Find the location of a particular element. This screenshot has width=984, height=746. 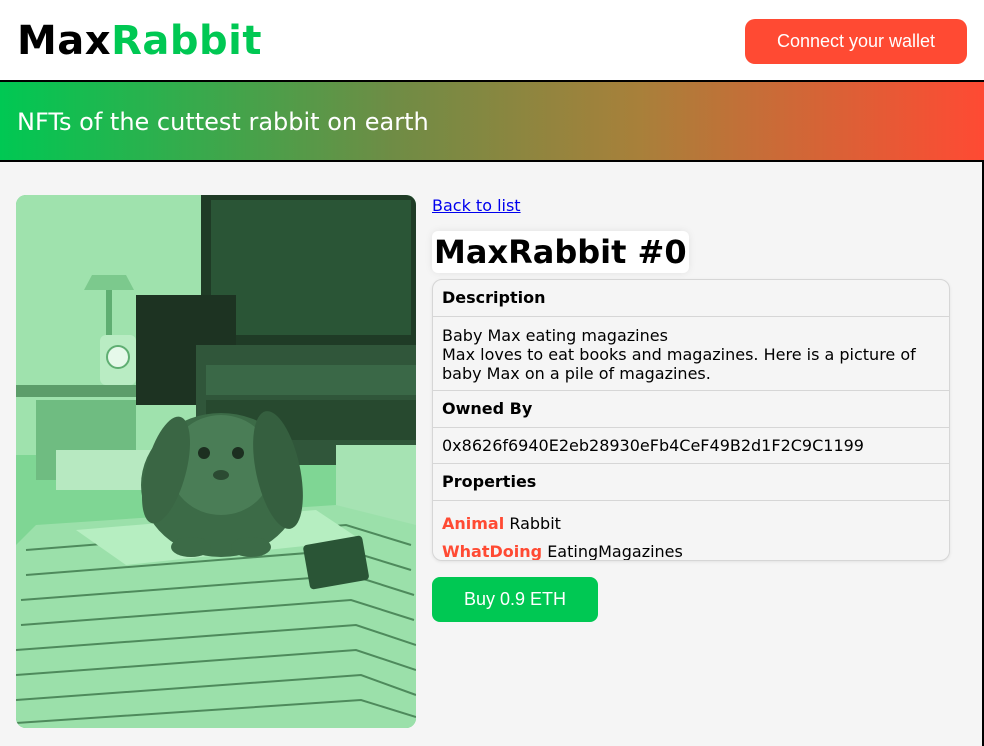

connect-wallet-button: Connect your wallet is located at coordinates (856, 41).